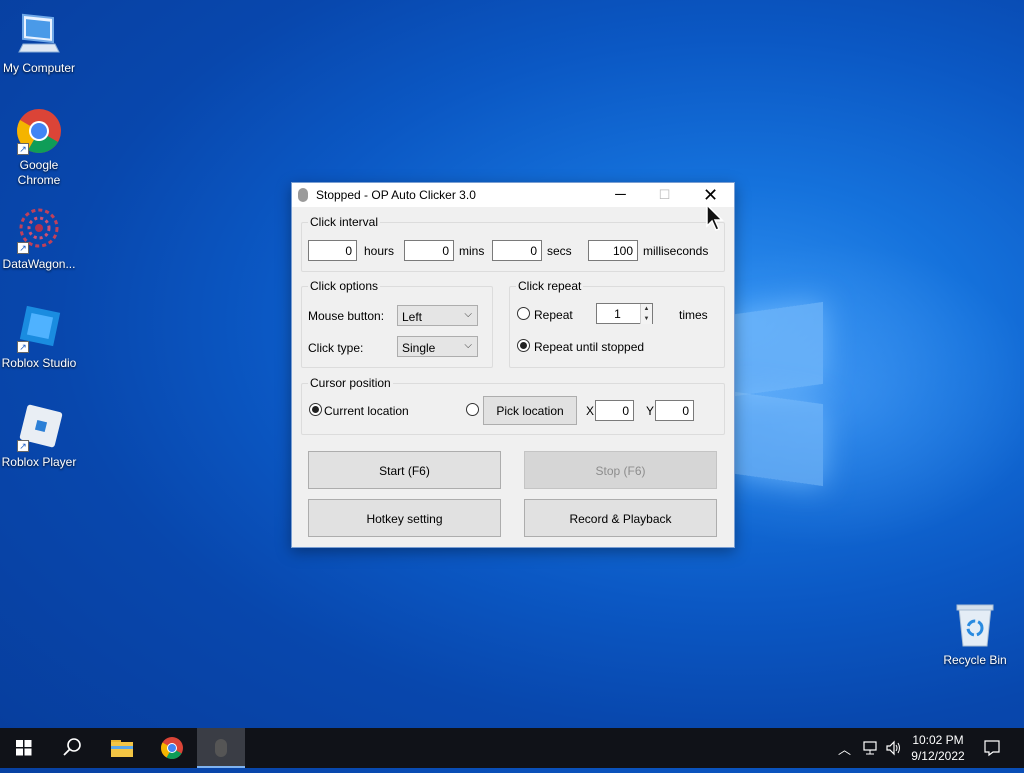 This screenshot has width=1024, height=773. Describe the element at coordinates (315, 409) in the screenshot. I see `current-location-radio` at that location.